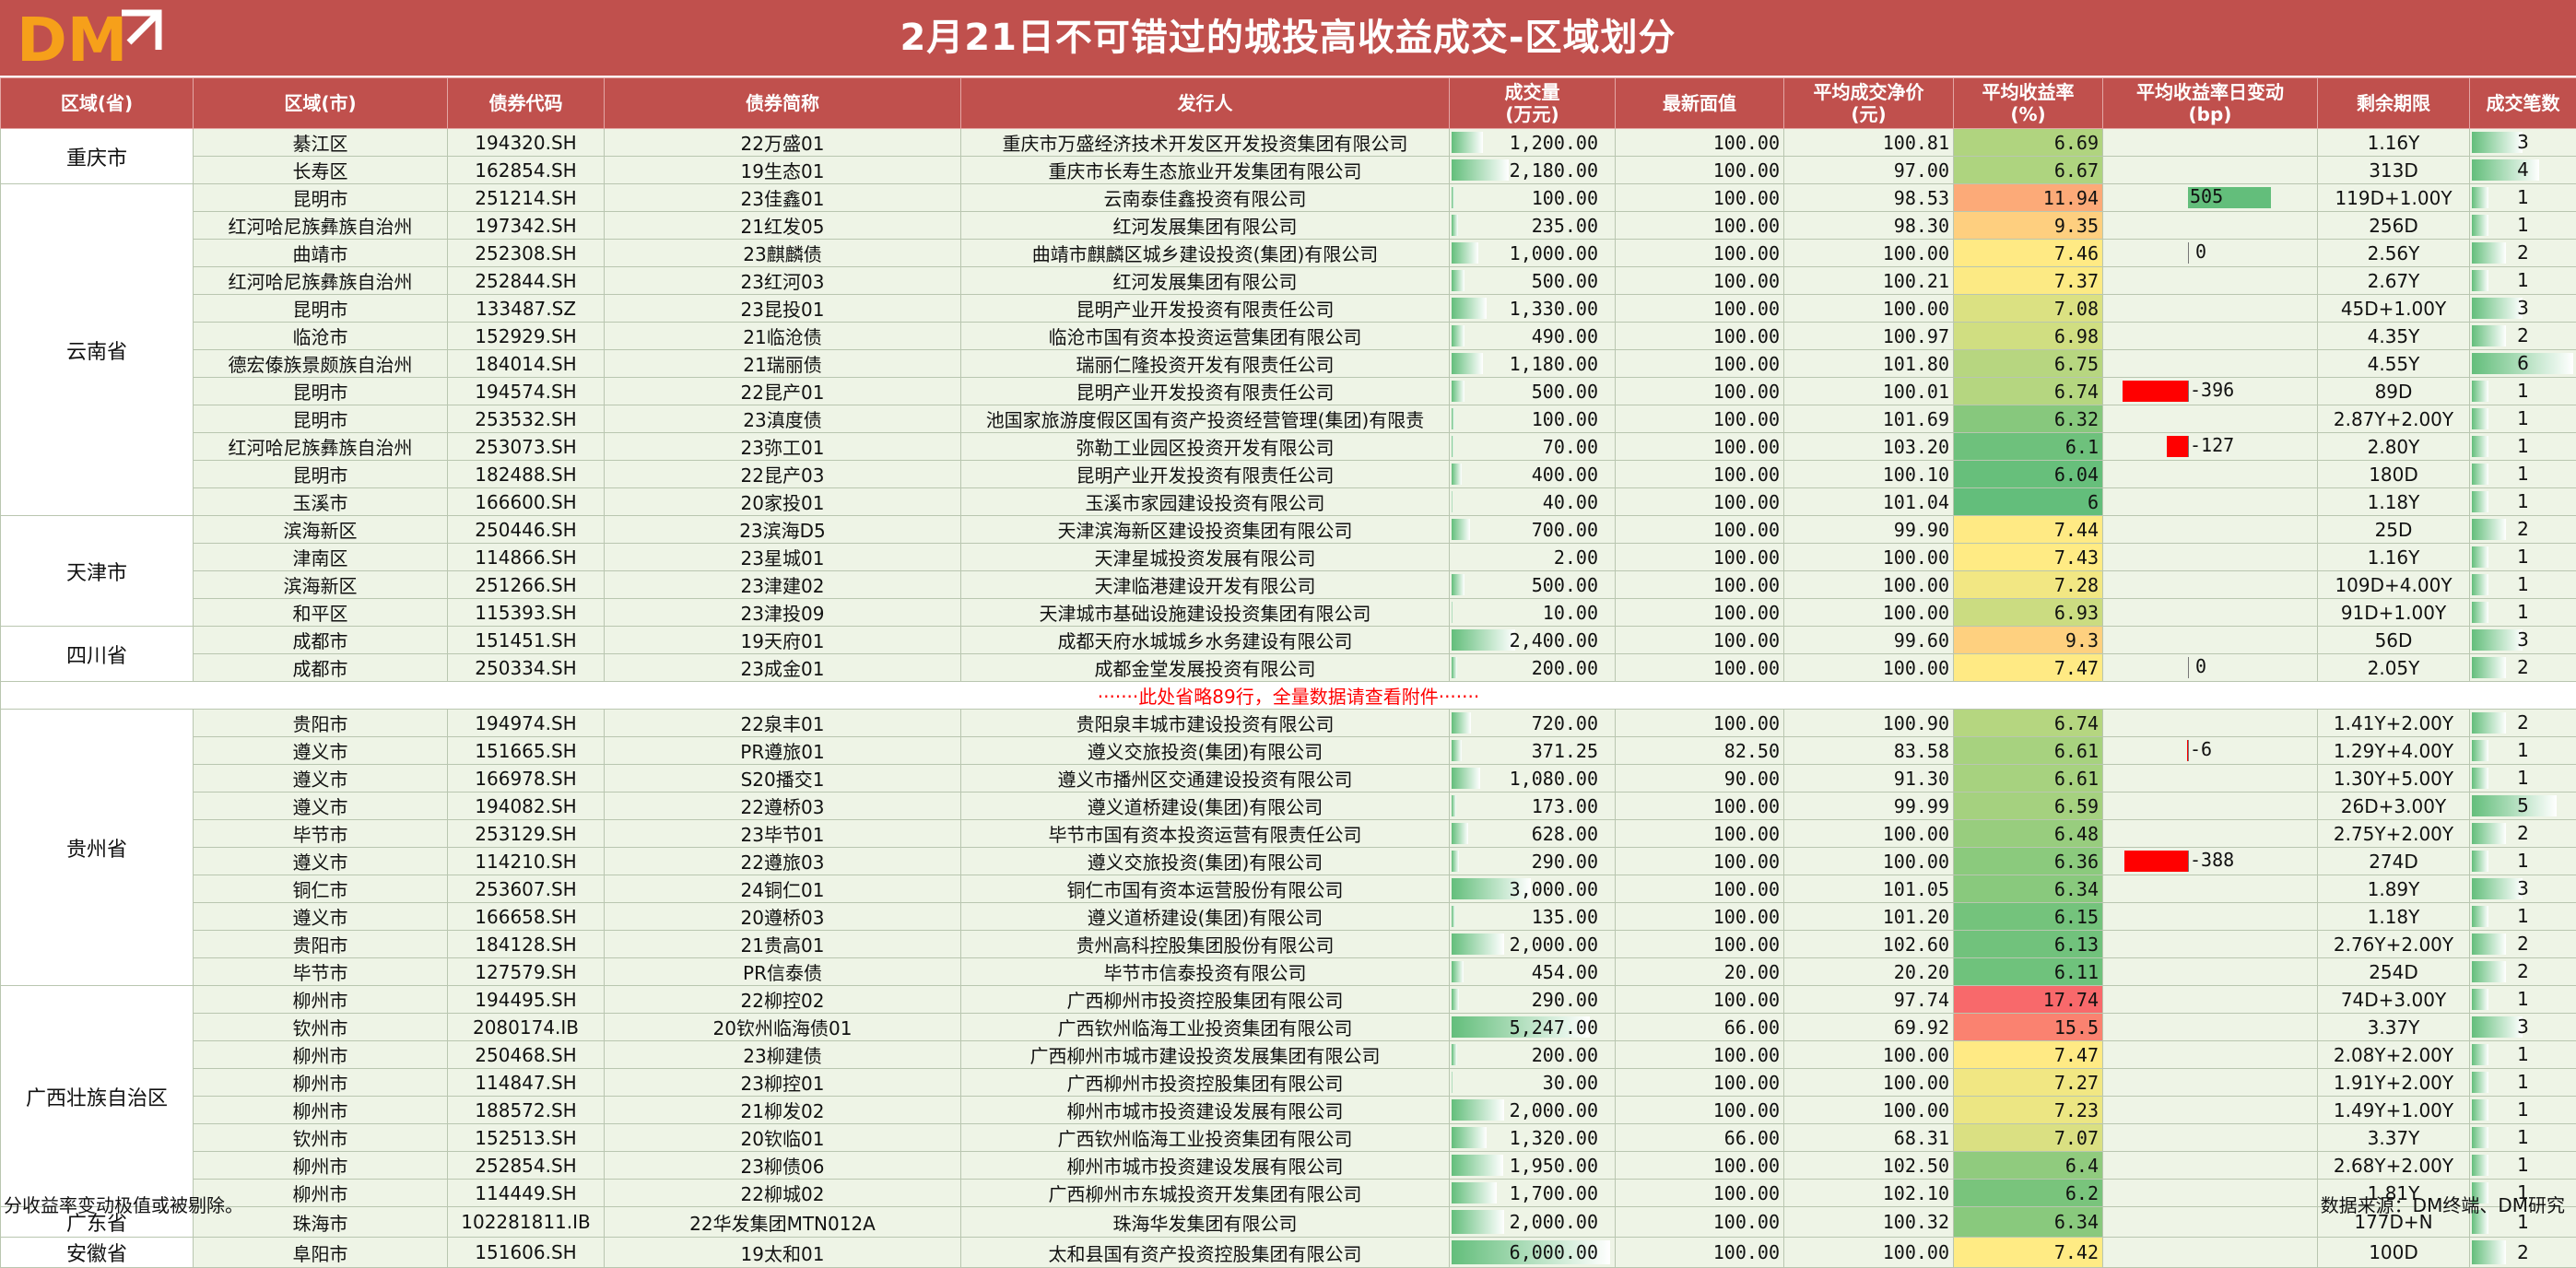 The image size is (2576, 1268). What do you see at coordinates (783, 474) in the screenshot?
I see `bond-name-cell: 22昆产03` at bounding box center [783, 474].